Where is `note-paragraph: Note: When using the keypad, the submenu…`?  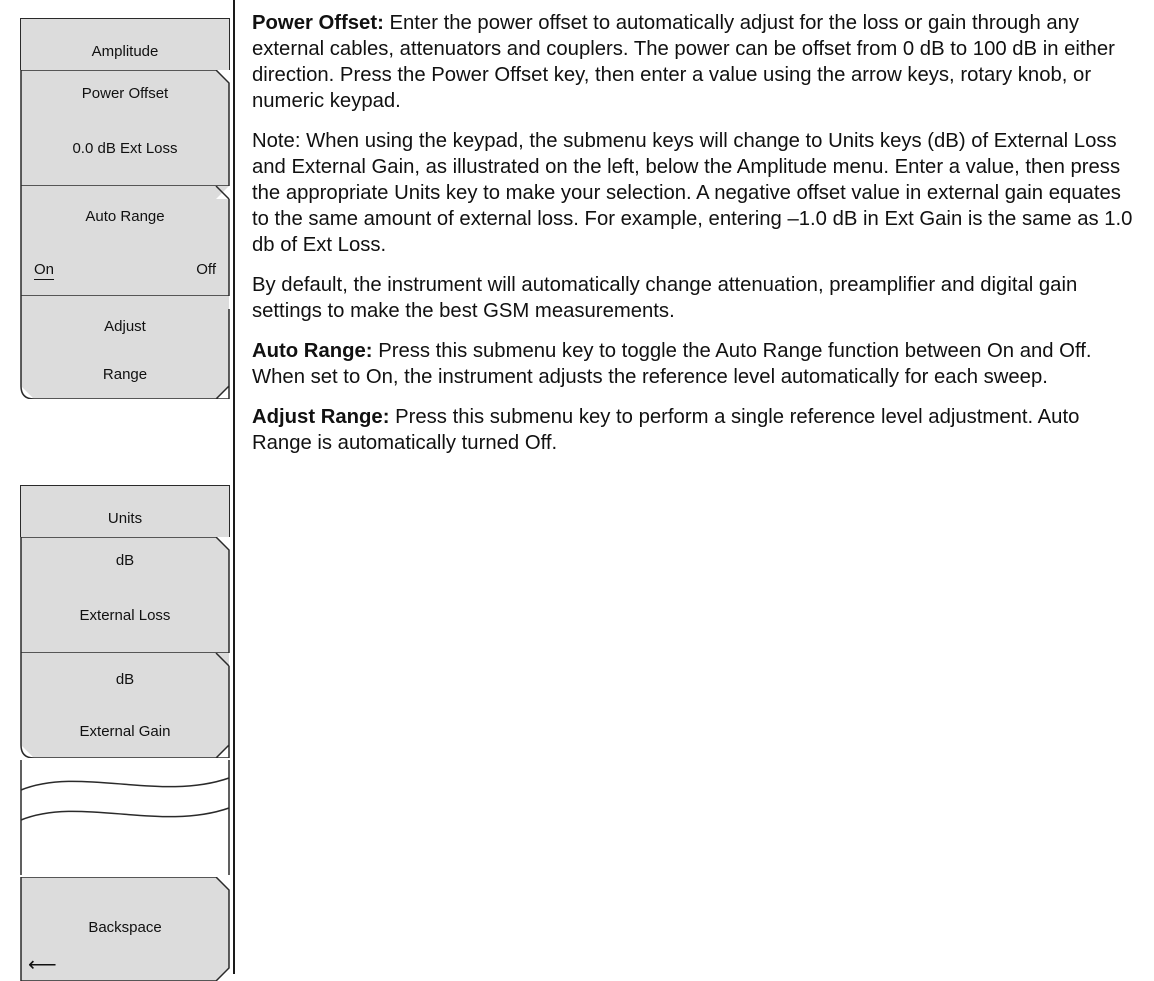
note-paragraph: Note: When using the keypad, the submenu… is located at coordinates (692, 193).